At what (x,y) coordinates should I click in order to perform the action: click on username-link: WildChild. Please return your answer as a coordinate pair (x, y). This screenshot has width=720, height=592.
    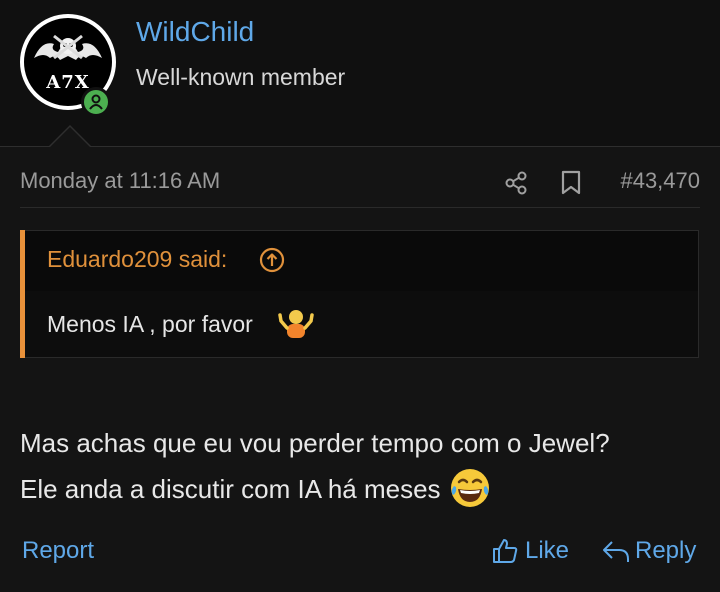
    Looking at the image, I should click on (195, 32).